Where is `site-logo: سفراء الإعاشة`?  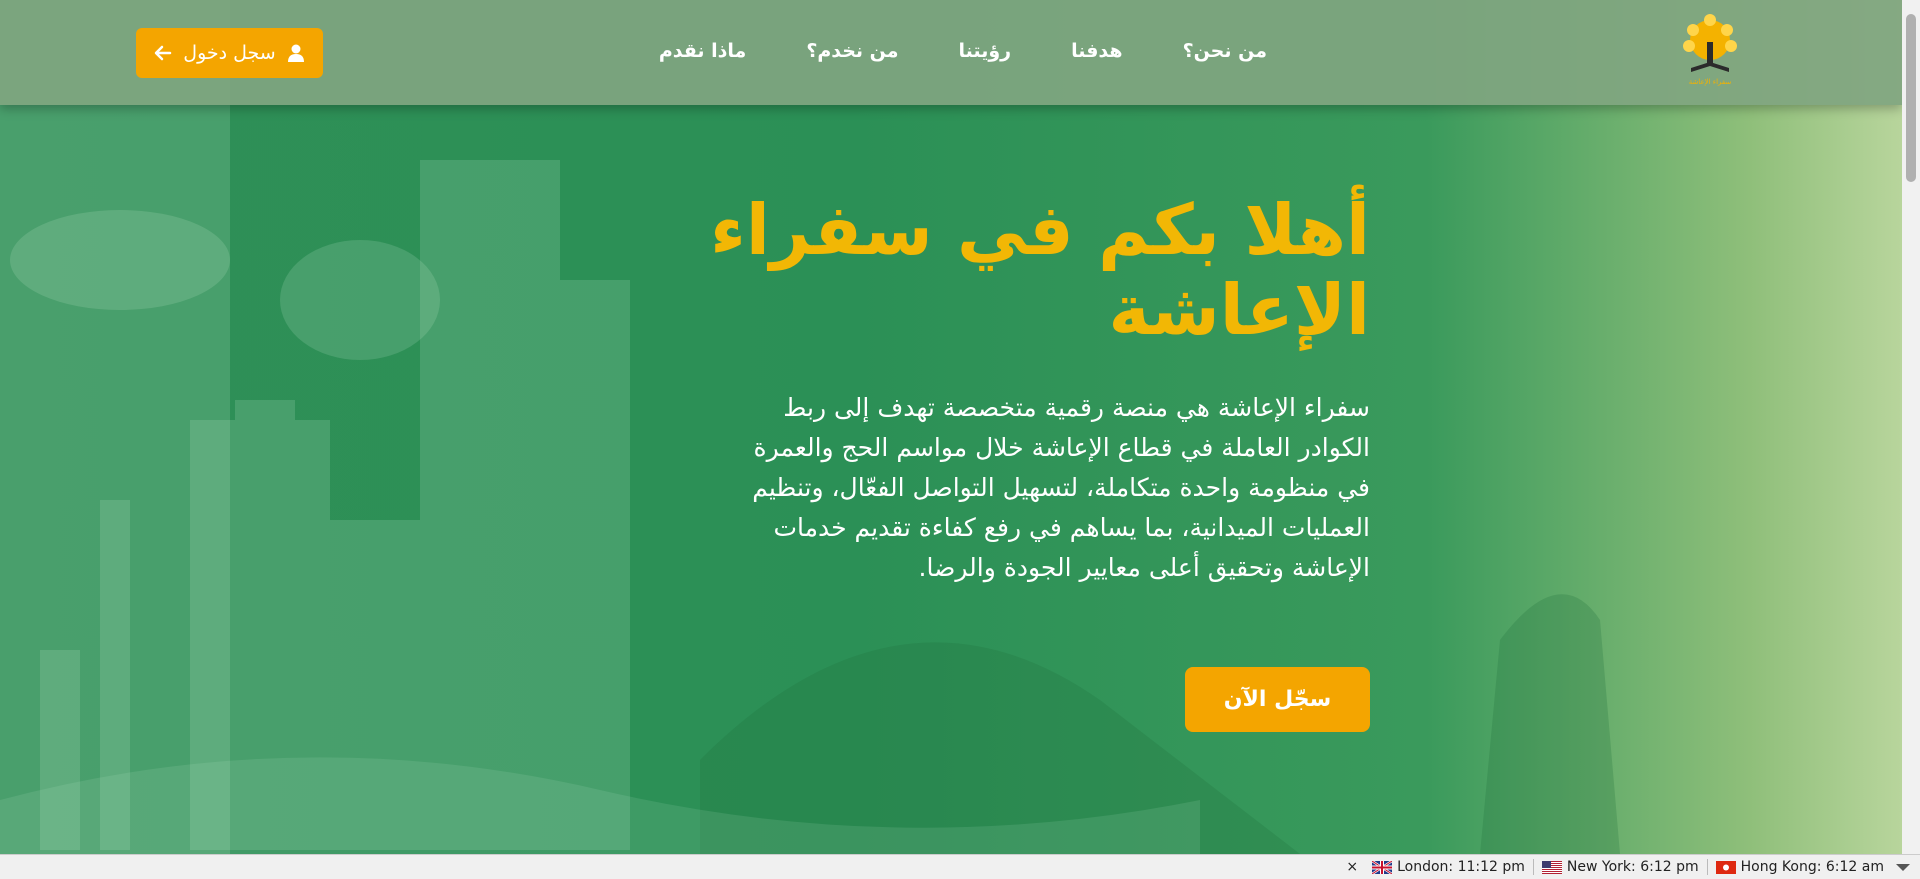 site-logo: سفراء الإعاشة is located at coordinates (1710, 51).